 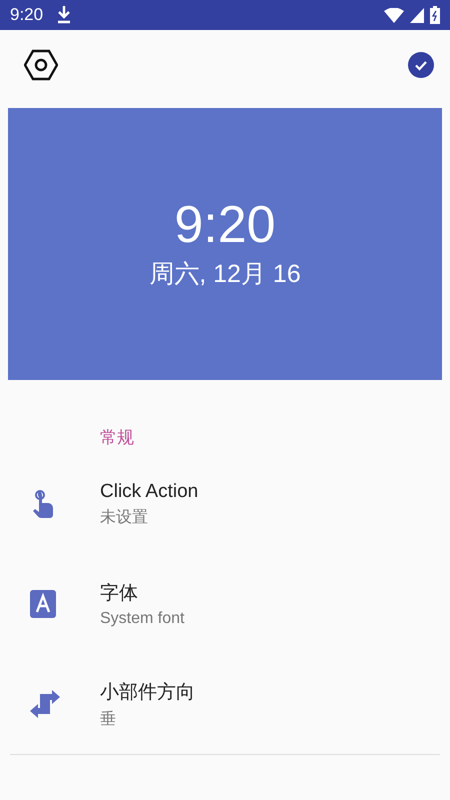 What do you see at coordinates (225, 274) in the screenshot?
I see `clock-date: 周六, 12月 16` at bounding box center [225, 274].